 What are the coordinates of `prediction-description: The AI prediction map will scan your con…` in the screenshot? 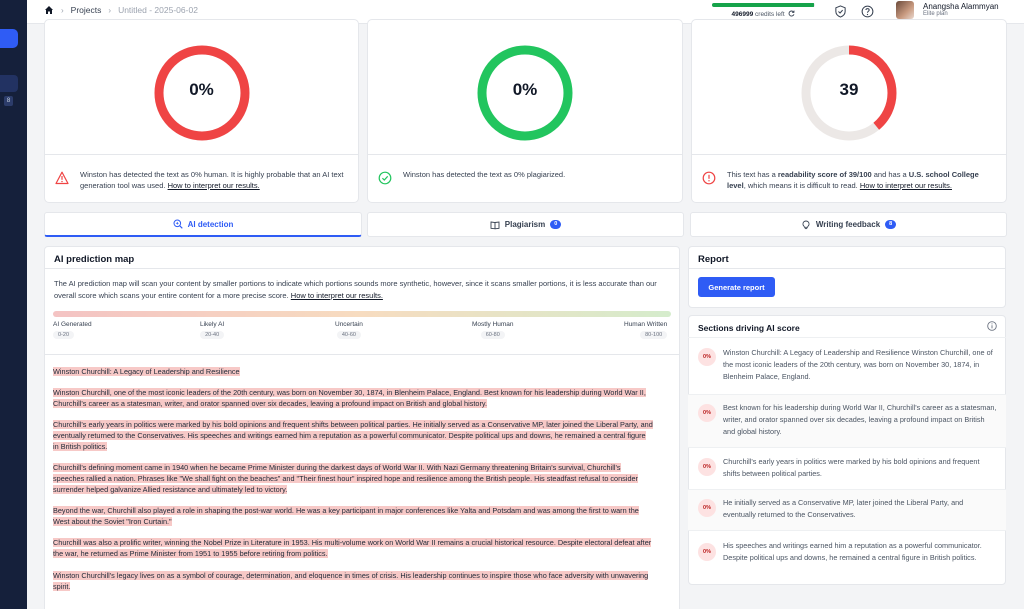 It's located at (360, 289).